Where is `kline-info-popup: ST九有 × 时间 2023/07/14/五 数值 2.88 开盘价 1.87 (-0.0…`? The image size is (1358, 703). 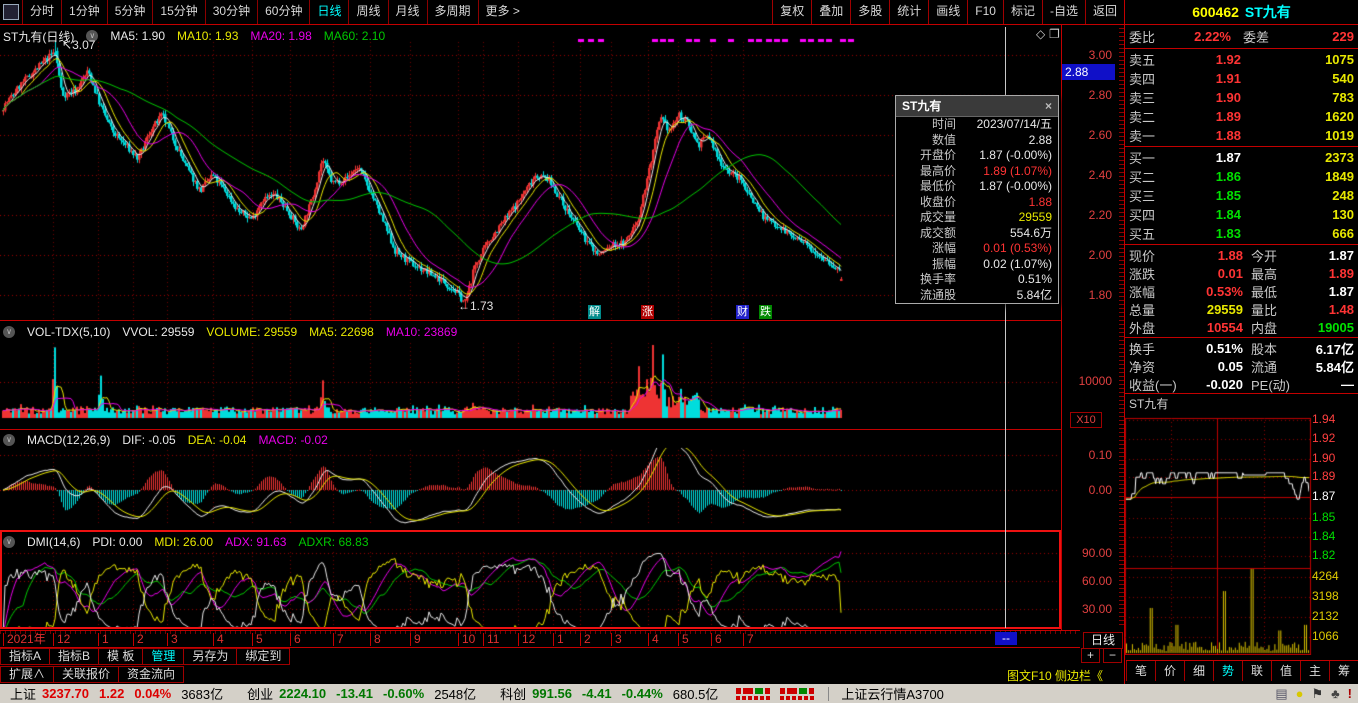
kline-info-popup: ST九有 × 时间 2023/07/14/五 数值 2.88 开盘价 1.87 (-0.0… is located at coordinates (977, 199).